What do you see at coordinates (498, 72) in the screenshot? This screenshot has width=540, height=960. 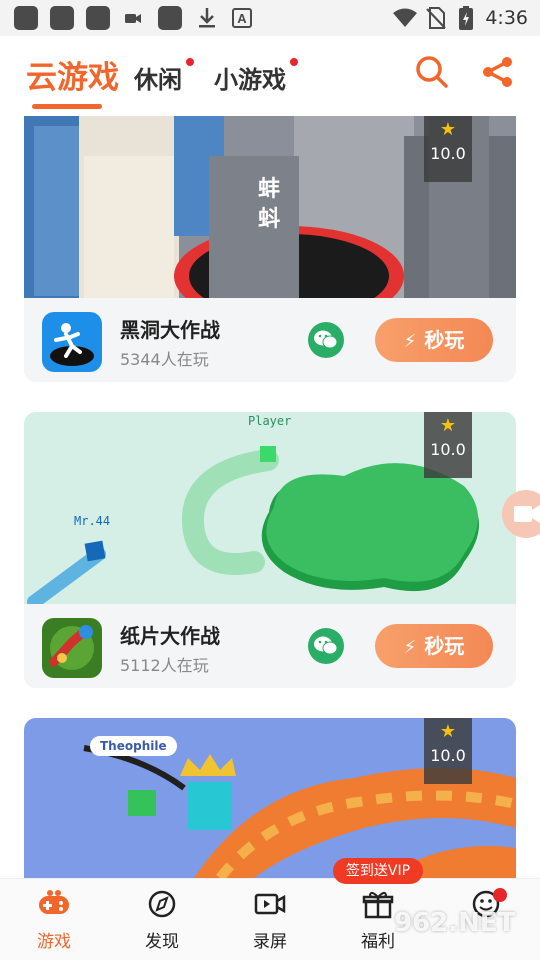 I see `share-icon` at bounding box center [498, 72].